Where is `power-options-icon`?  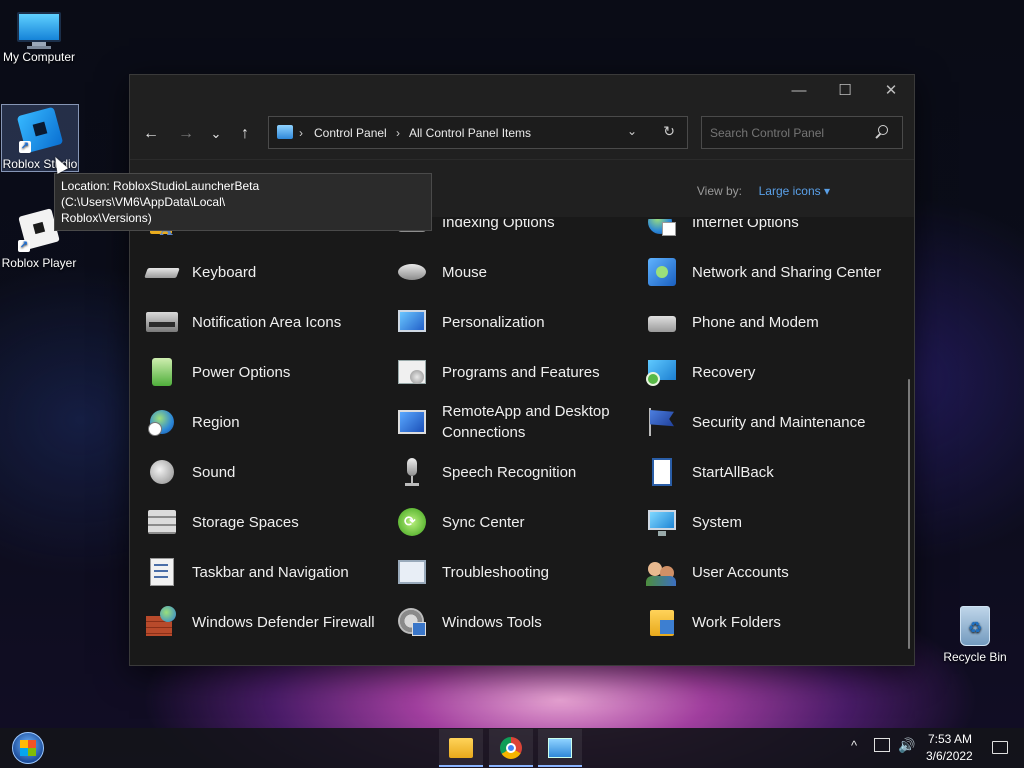
power-options-icon is located at coordinates (162, 372).